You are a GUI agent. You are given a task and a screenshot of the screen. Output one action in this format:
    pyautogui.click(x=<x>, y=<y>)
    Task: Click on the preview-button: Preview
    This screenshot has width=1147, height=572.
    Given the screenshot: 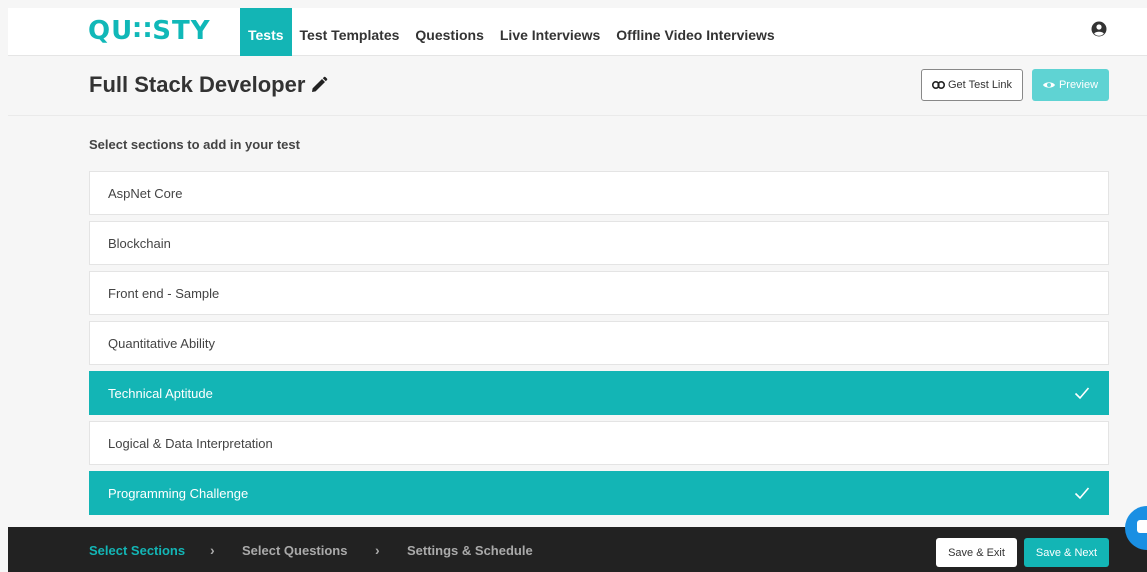 What is the action you would take?
    pyautogui.click(x=1070, y=85)
    